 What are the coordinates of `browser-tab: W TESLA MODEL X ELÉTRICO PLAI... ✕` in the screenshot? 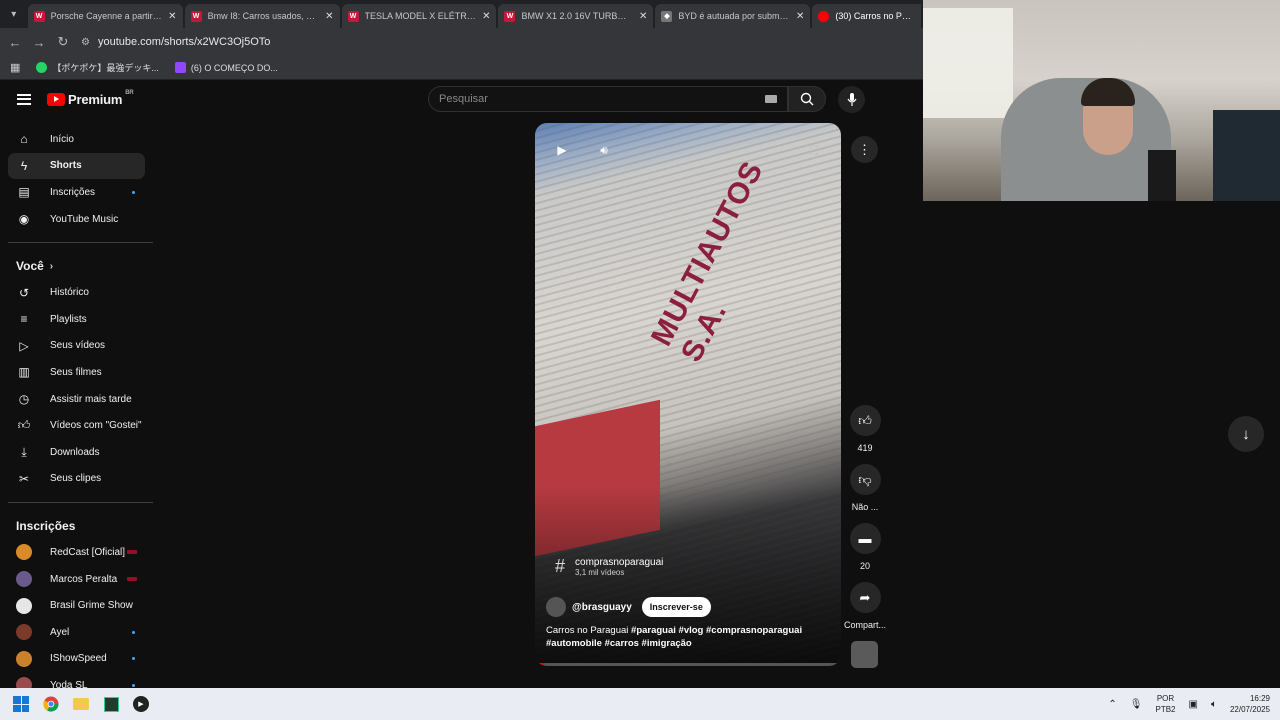 It's located at (419, 16).